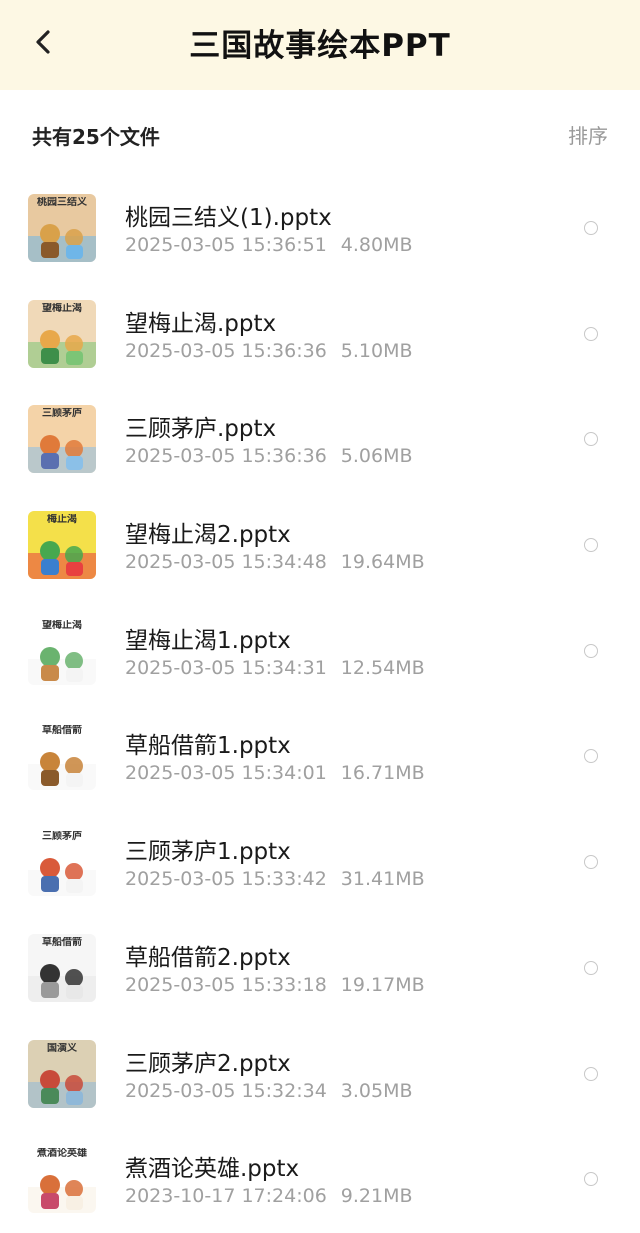  Describe the element at coordinates (201, 323) in the screenshot. I see `file-name: 望梅止渴.pptx` at that location.